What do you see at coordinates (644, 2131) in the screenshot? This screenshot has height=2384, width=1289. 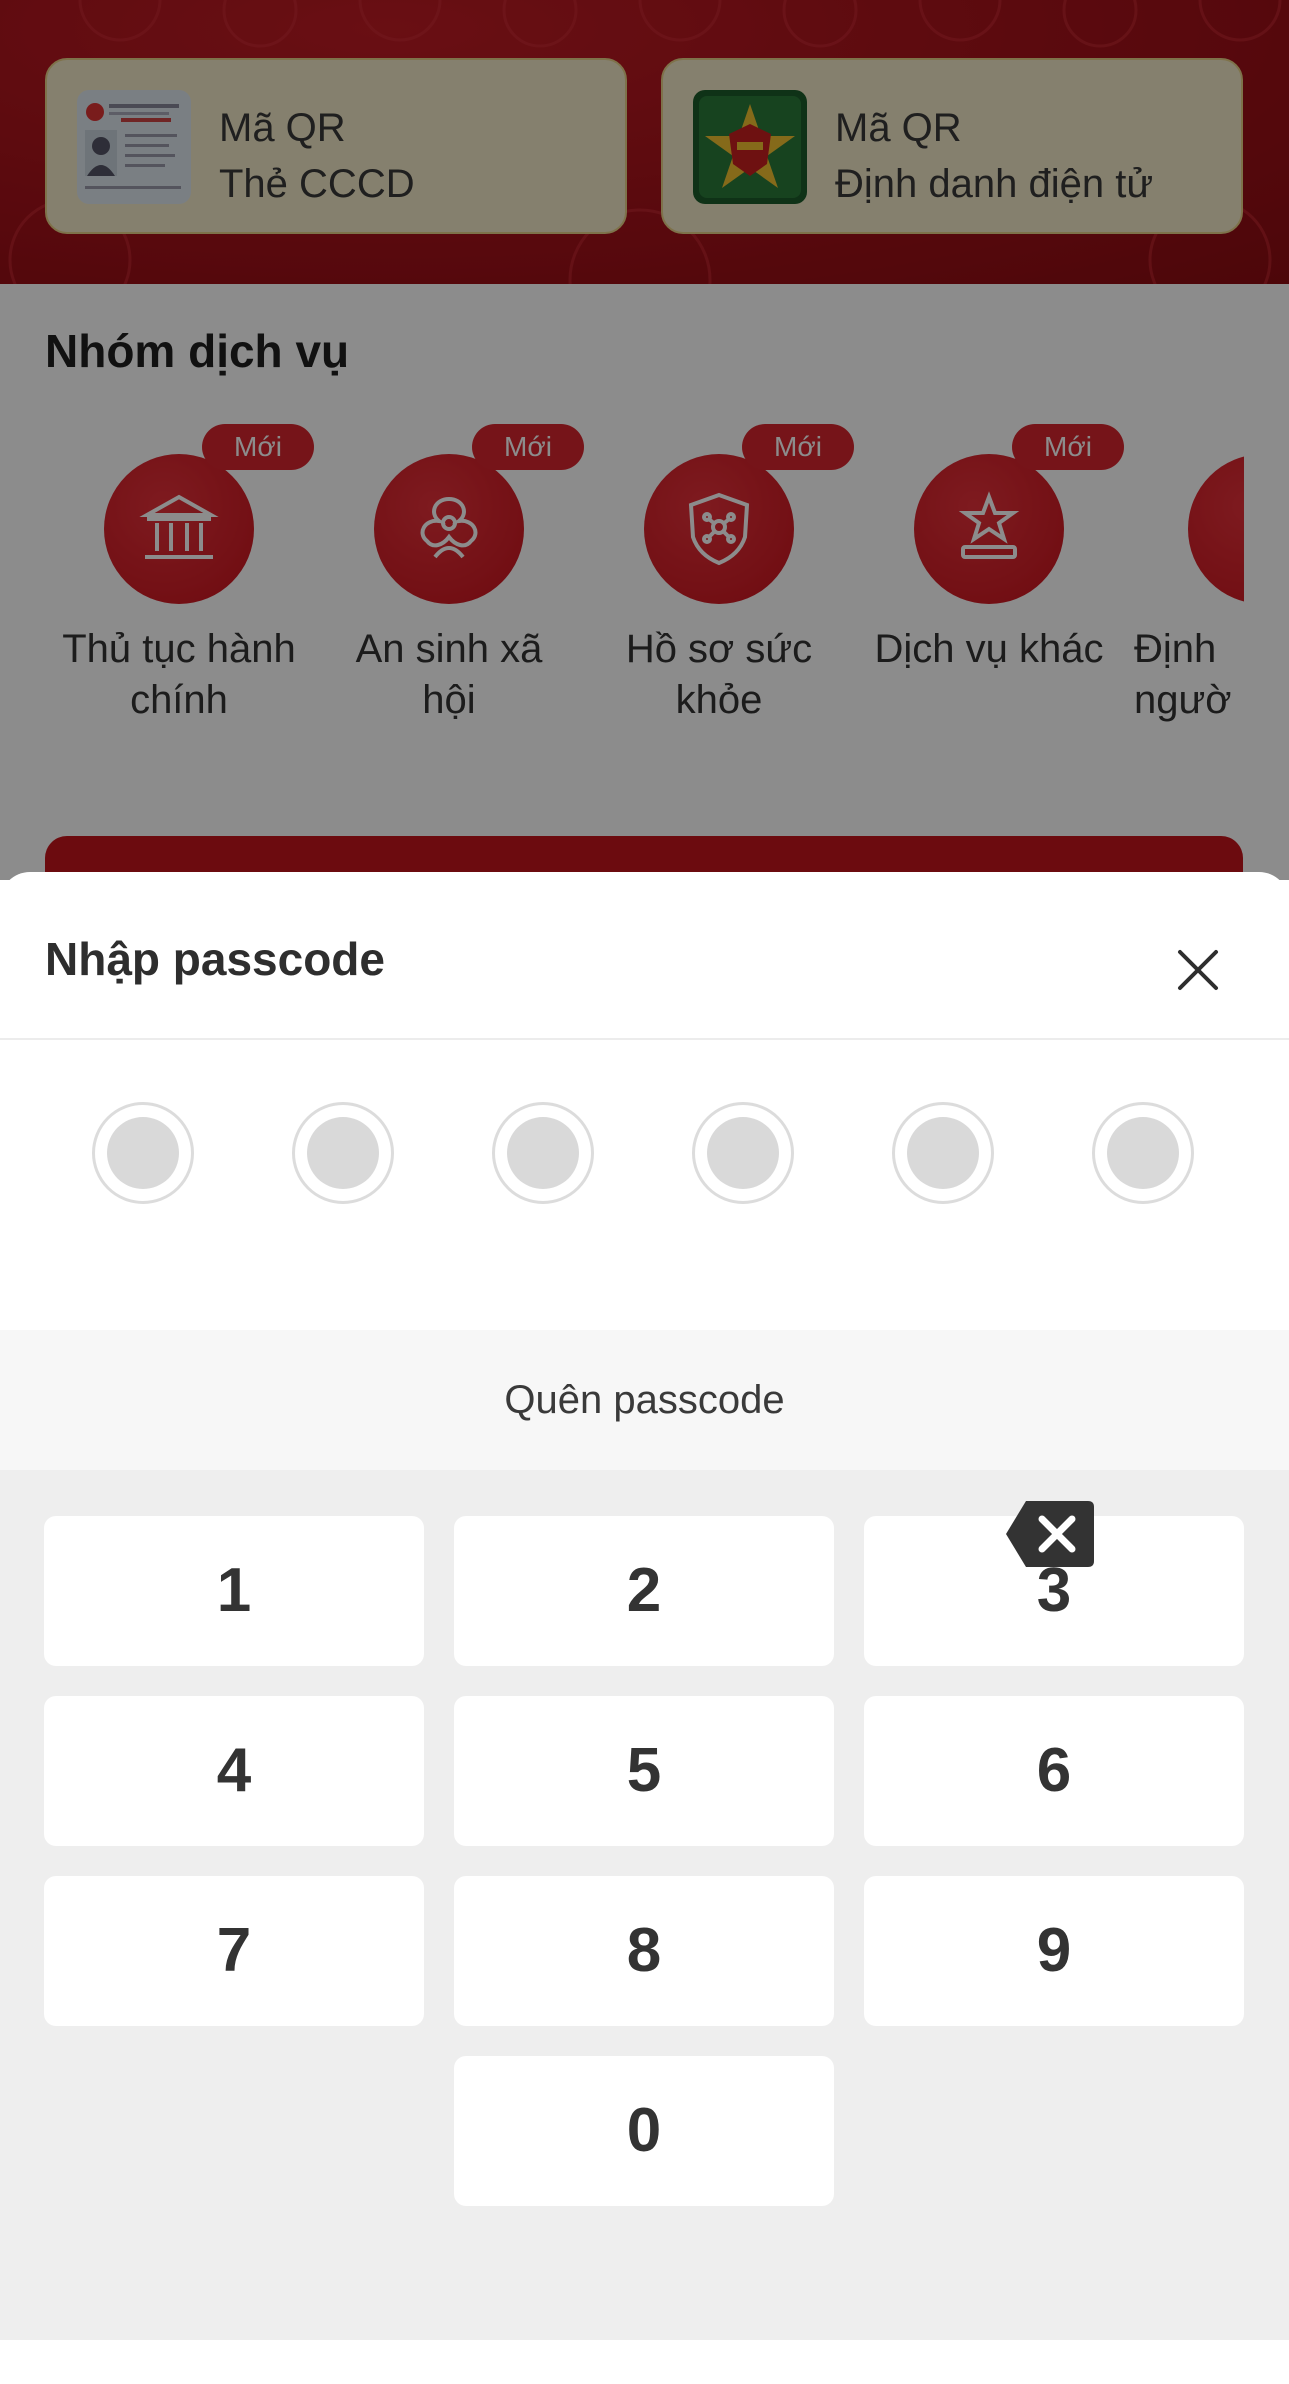 I see `key-0: 0` at bounding box center [644, 2131].